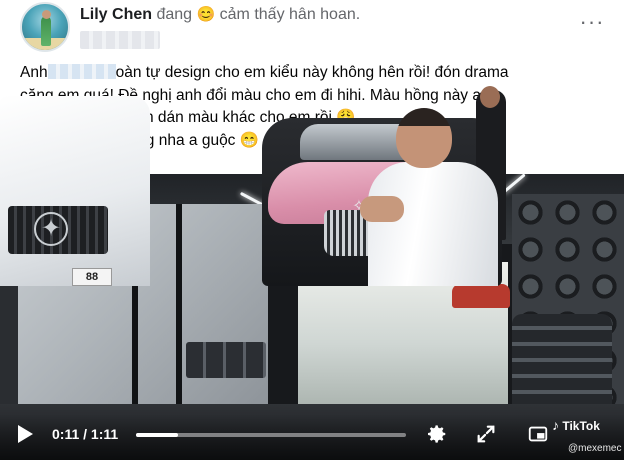  What do you see at coordinates (25, 434) in the screenshot?
I see `play-icon` at bounding box center [25, 434].